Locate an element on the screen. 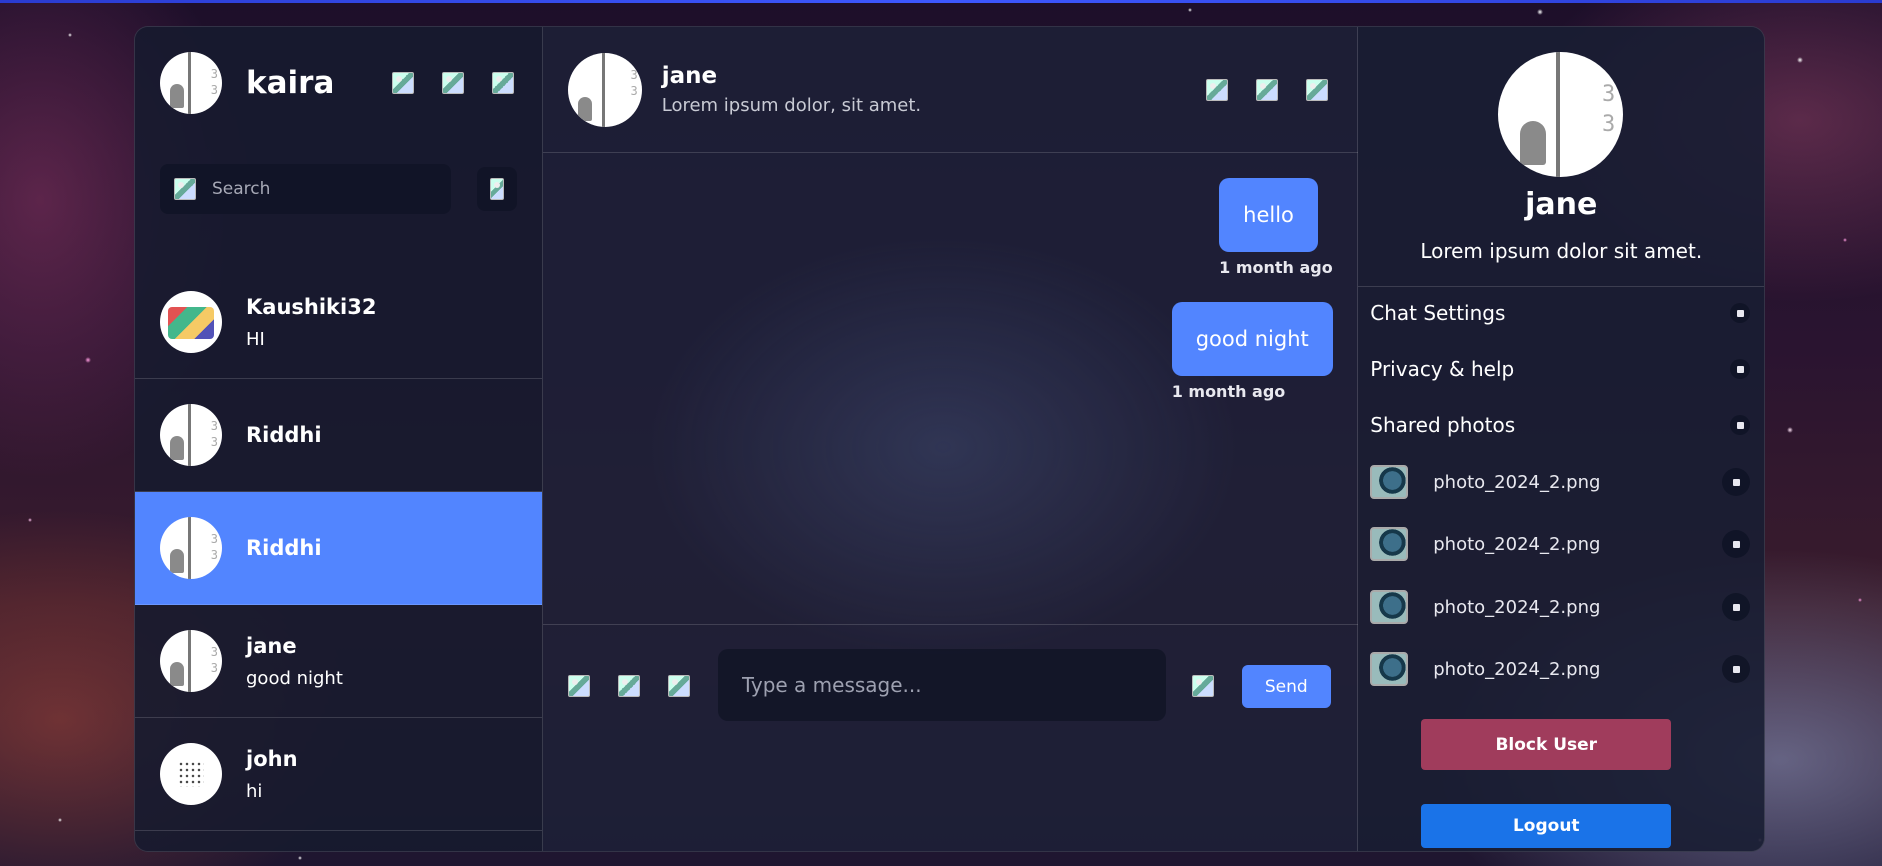 The image size is (1882, 866). user-info: 33 kaira is located at coordinates (247, 83).